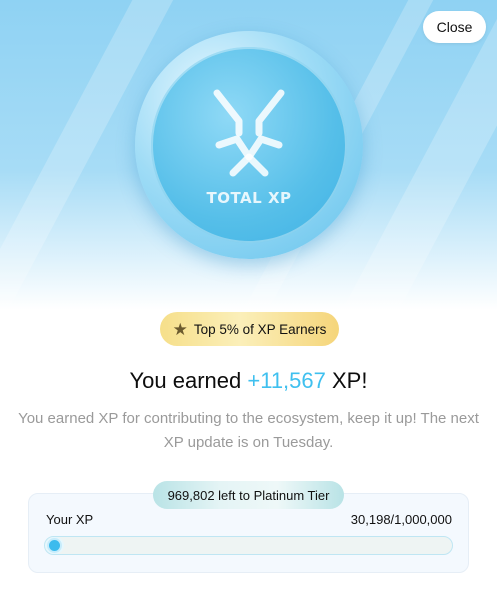  I want to click on xp-progress-bar, so click(248, 545).